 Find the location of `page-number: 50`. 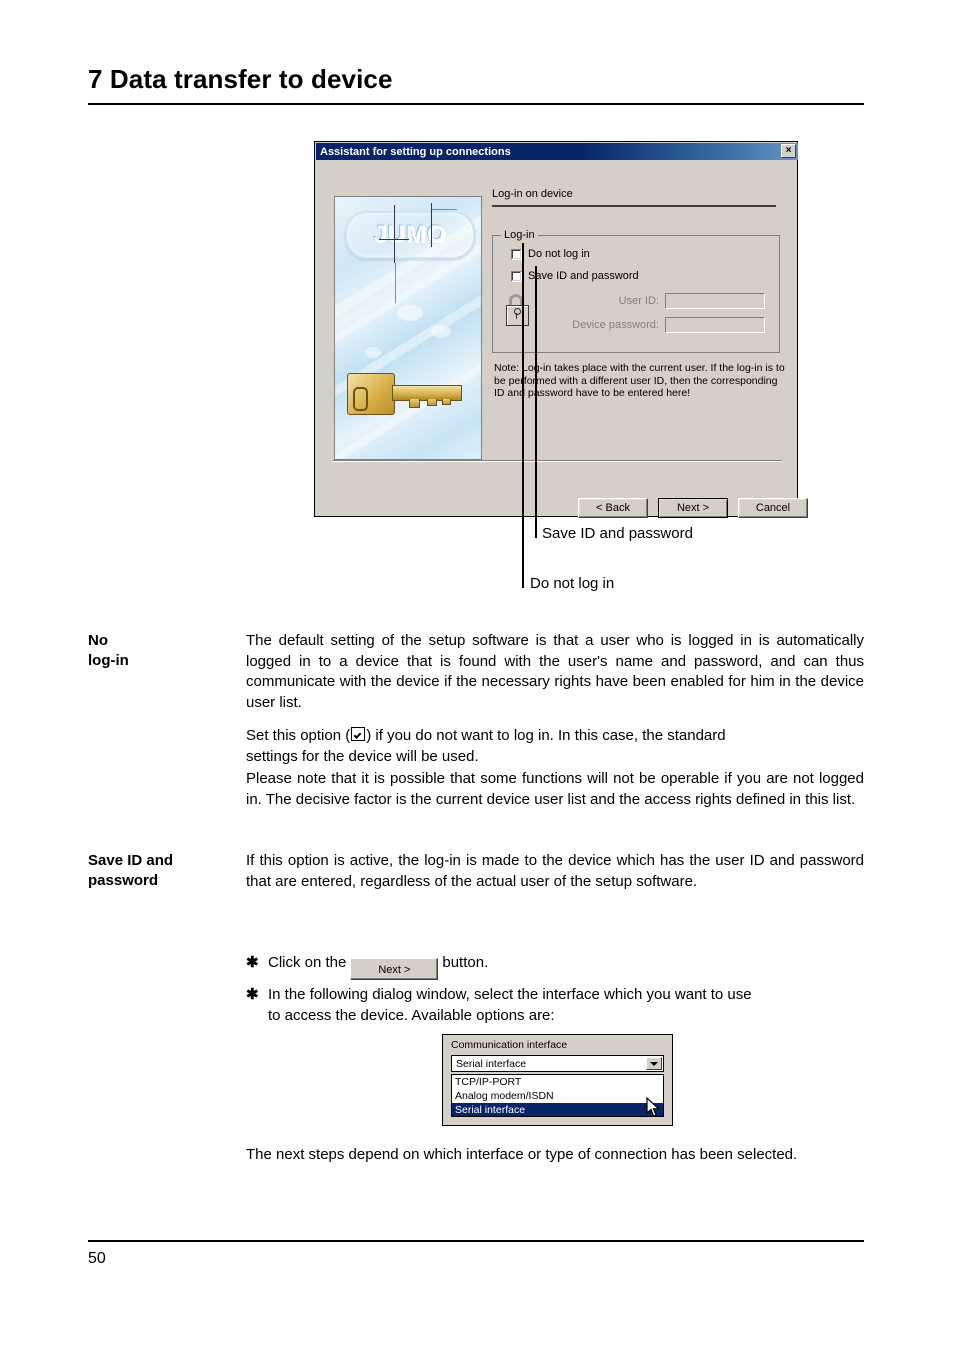

page-number: 50 is located at coordinates (97, 1258).